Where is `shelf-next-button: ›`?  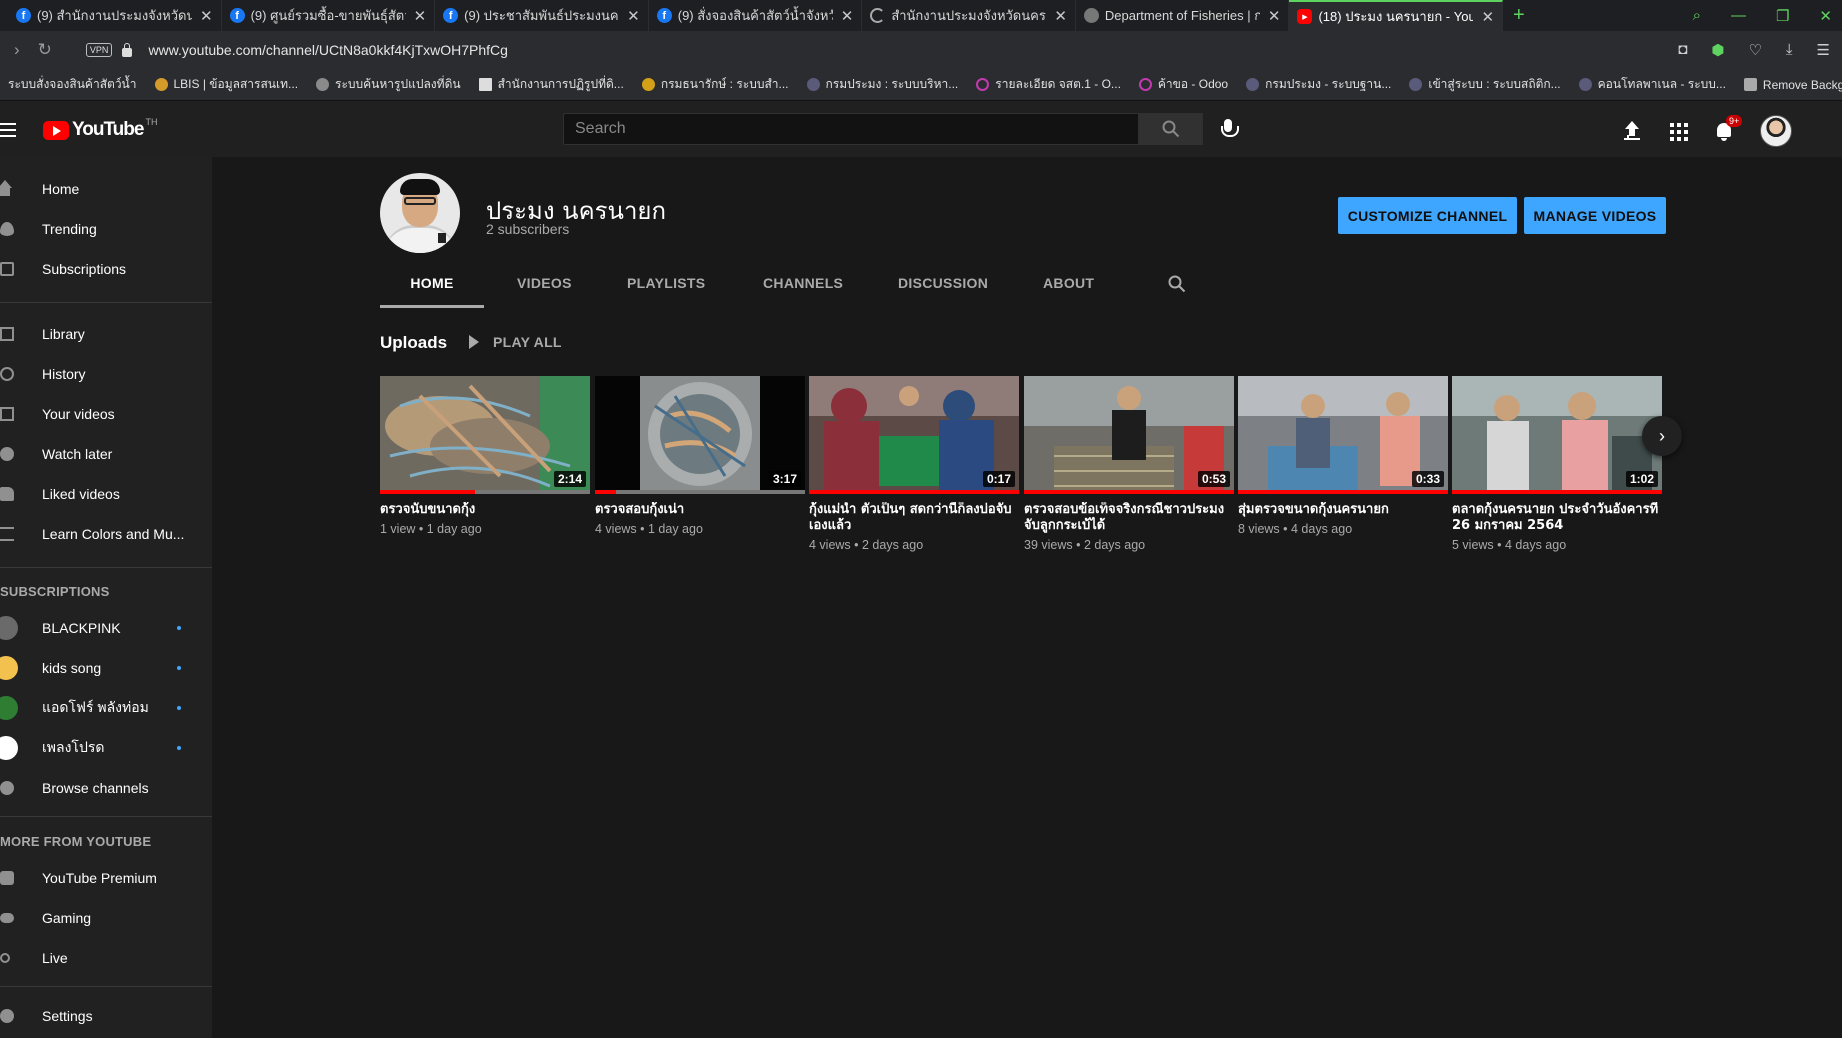 shelf-next-button: › is located at coordinates (1662, 436).